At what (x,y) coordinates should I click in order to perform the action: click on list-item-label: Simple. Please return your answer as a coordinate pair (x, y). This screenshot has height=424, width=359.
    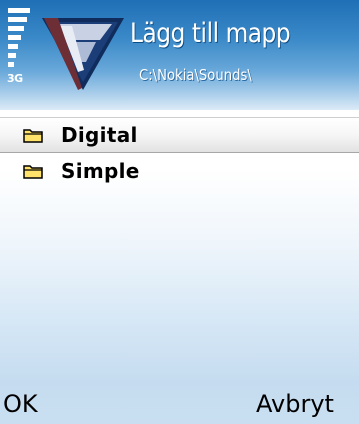
    Looking at the image, I should click on (100, 171).